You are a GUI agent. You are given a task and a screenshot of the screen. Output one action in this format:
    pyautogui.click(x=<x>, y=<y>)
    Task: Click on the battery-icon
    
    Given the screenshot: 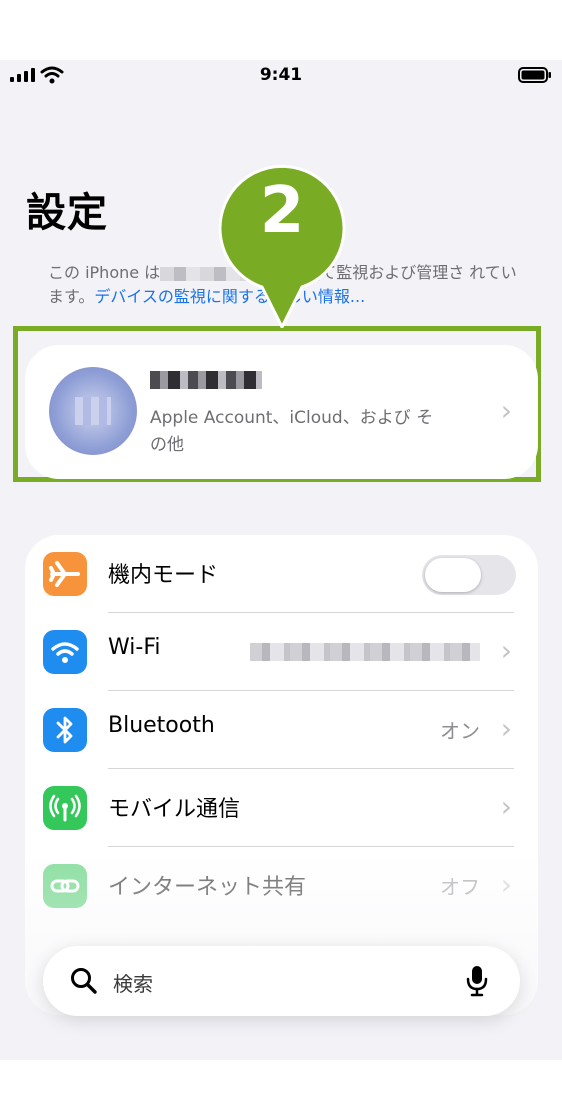 What is the action you would take?
    pyautogui.click(x=534, y=75)
    